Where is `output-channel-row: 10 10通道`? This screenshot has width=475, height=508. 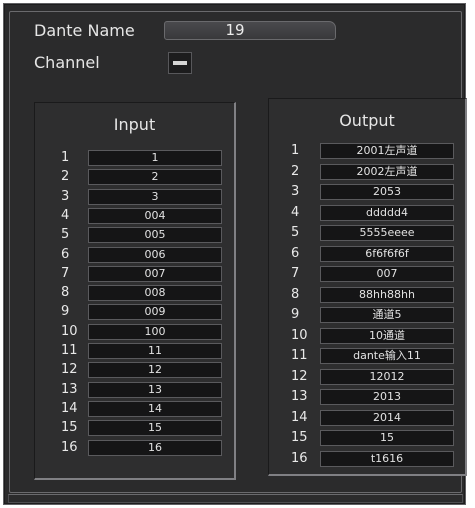
output-channel-row: 10 10通道 is located at coordinates (367, 336).